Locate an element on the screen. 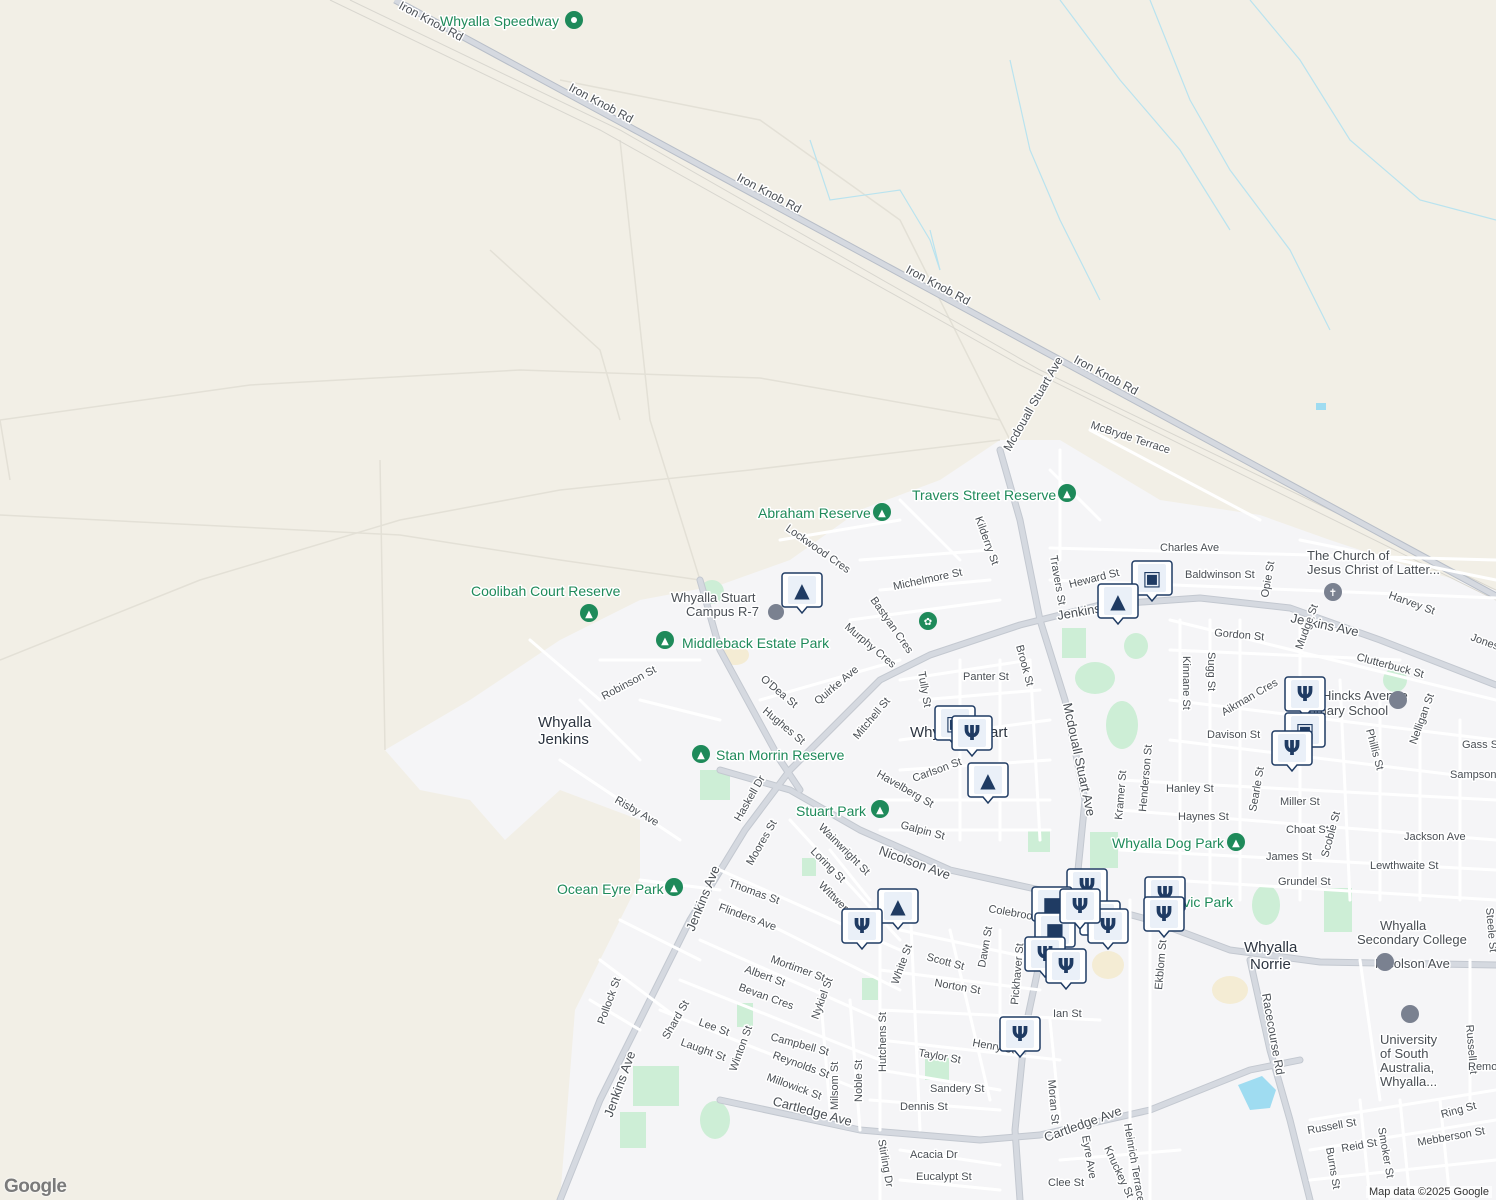  road-label: Jackson Ave is located at coordinates (1435, 837).